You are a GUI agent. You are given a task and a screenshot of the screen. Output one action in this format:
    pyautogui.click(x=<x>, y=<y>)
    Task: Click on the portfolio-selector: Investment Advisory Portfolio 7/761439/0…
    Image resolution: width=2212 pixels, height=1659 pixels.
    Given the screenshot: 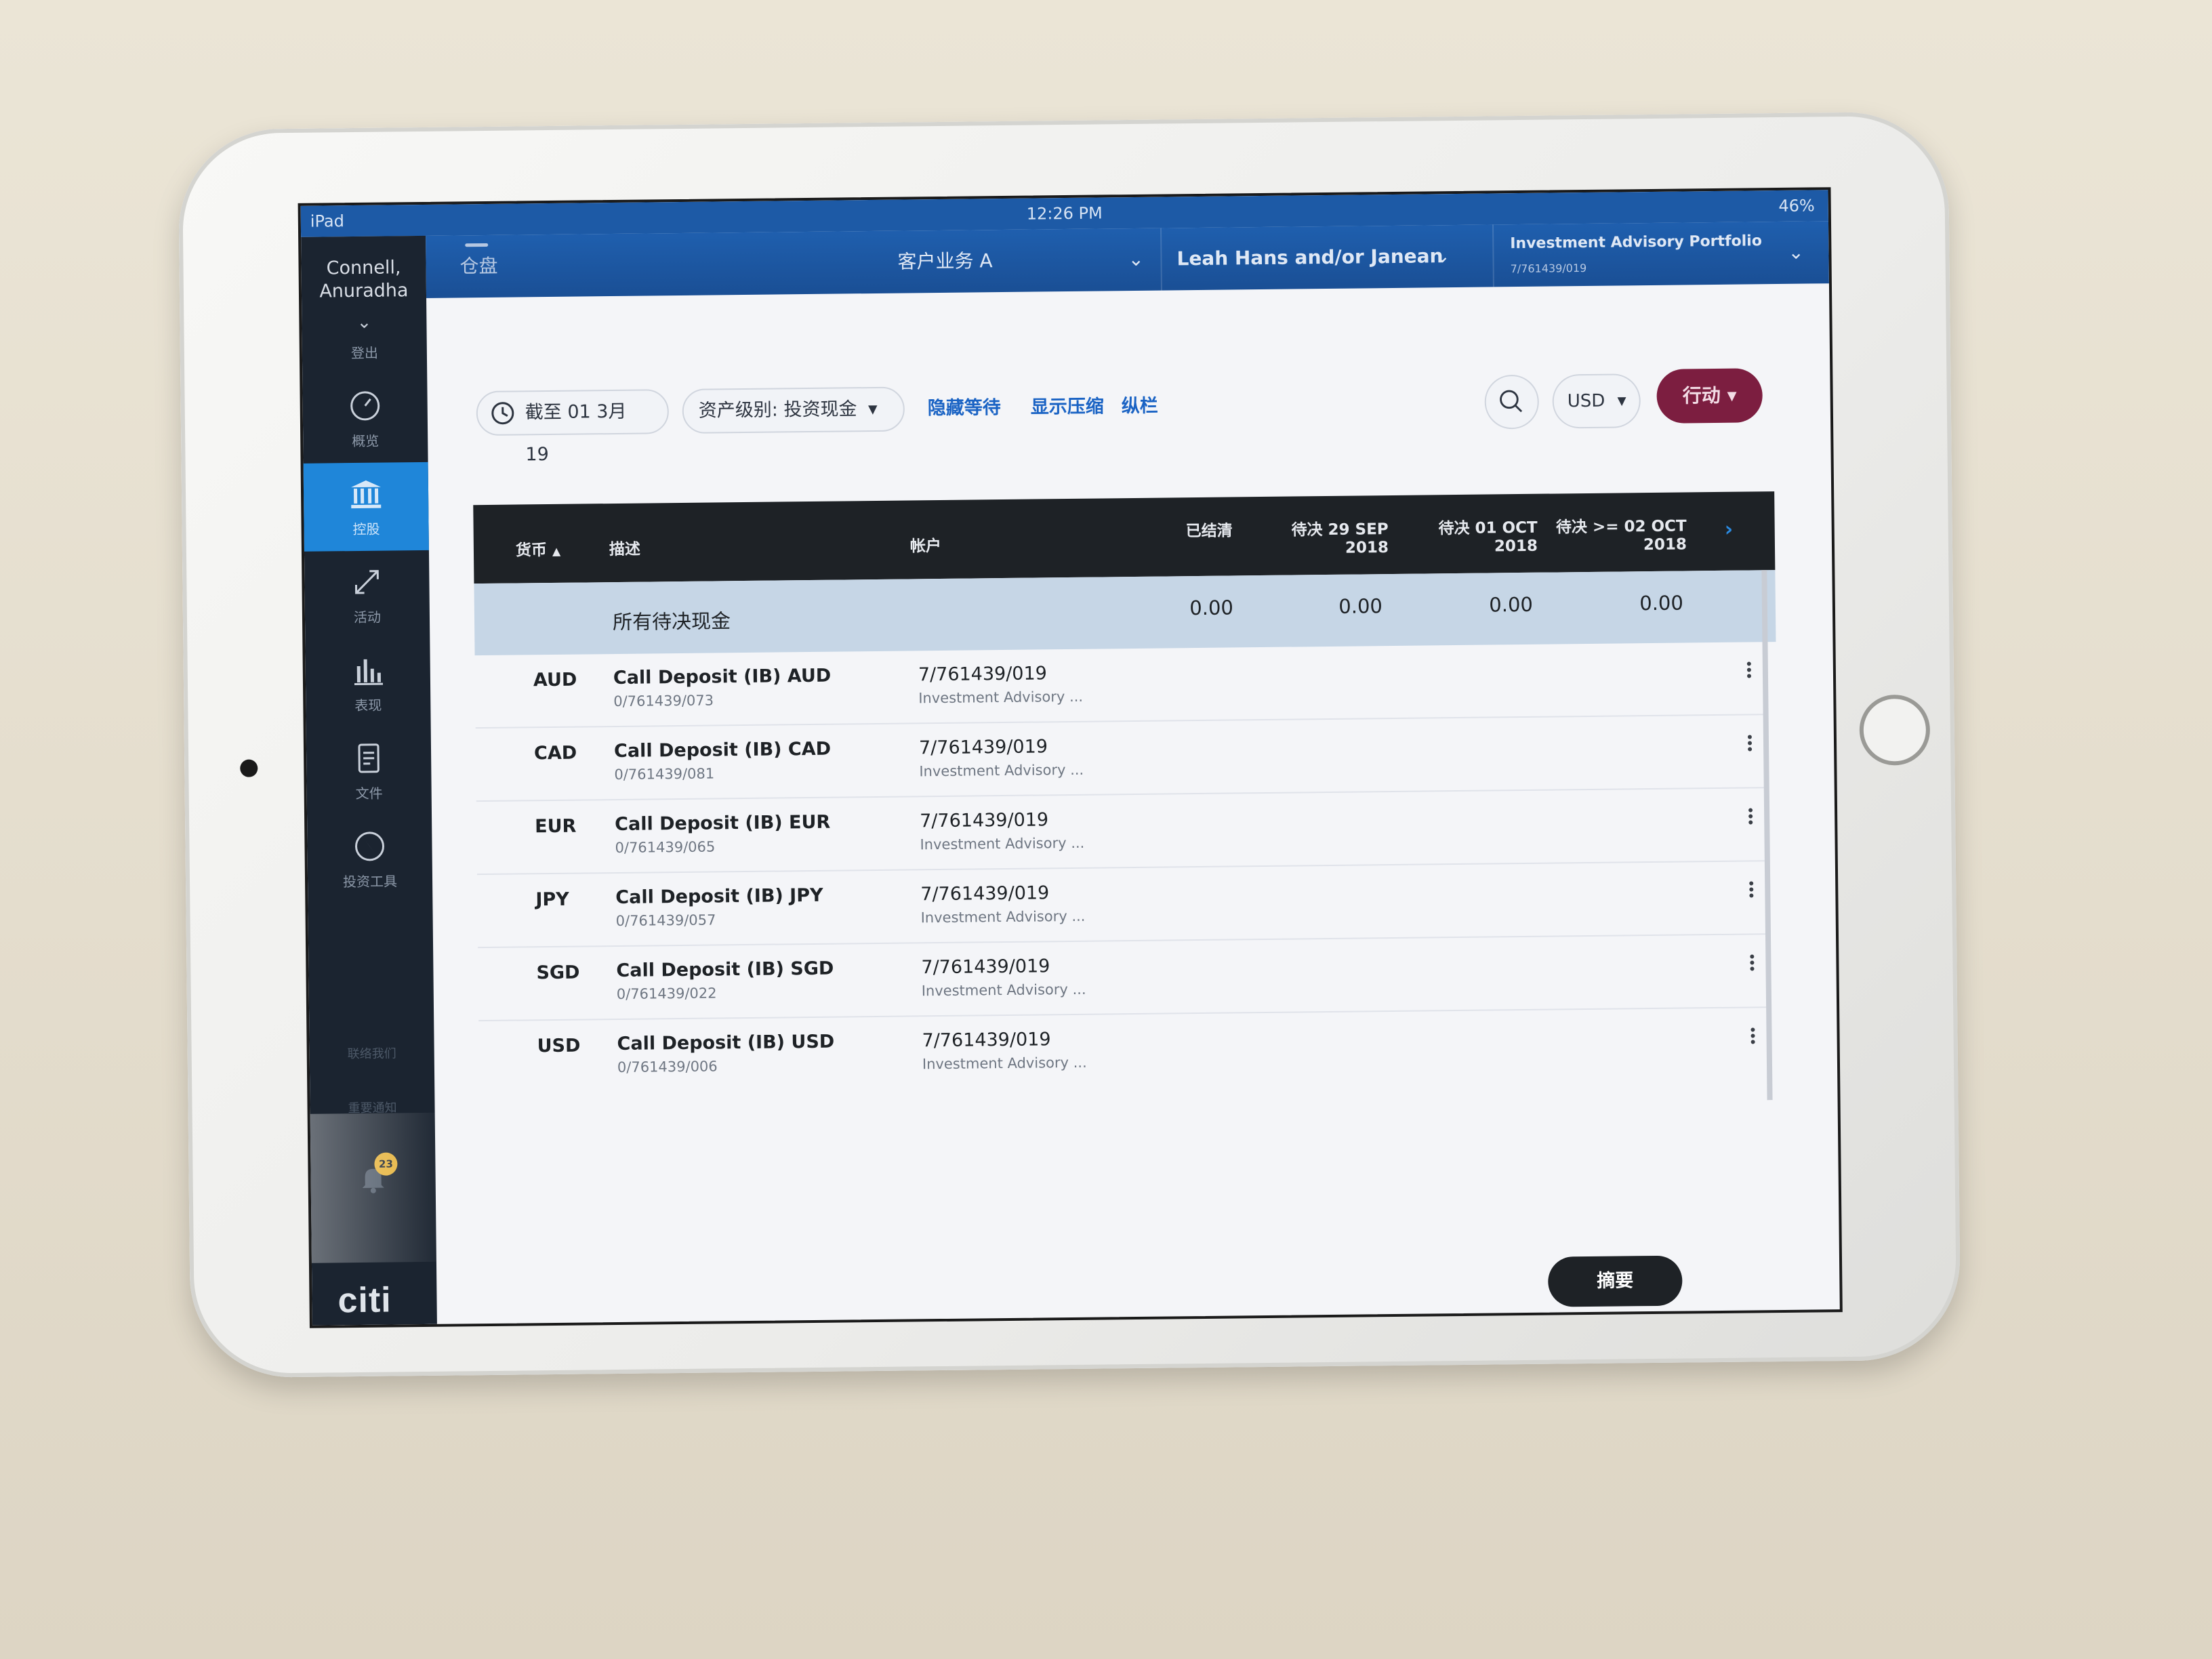 What is the action you would take?
    pyautogui.click(x=1636, y=255)
    